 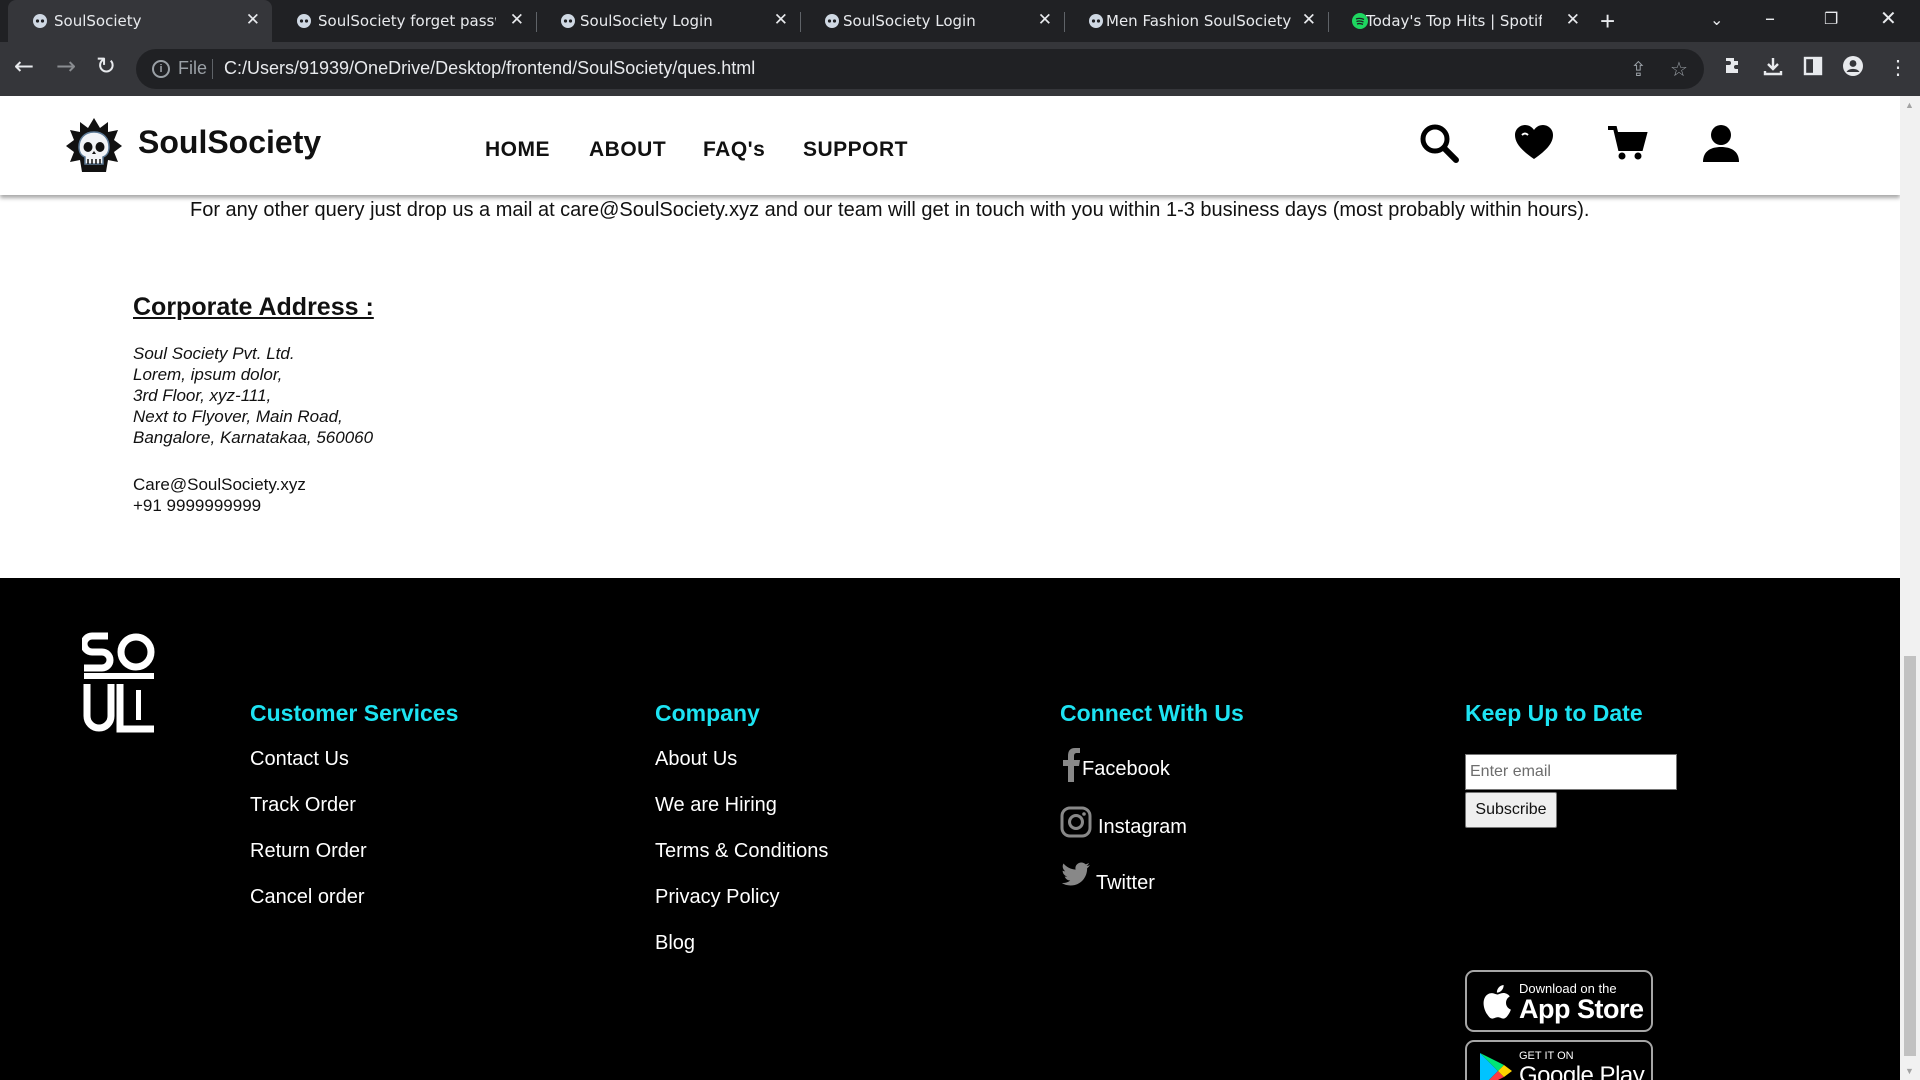 I want to click on social-twitter: Twitter, so click(x=1130, y=880).